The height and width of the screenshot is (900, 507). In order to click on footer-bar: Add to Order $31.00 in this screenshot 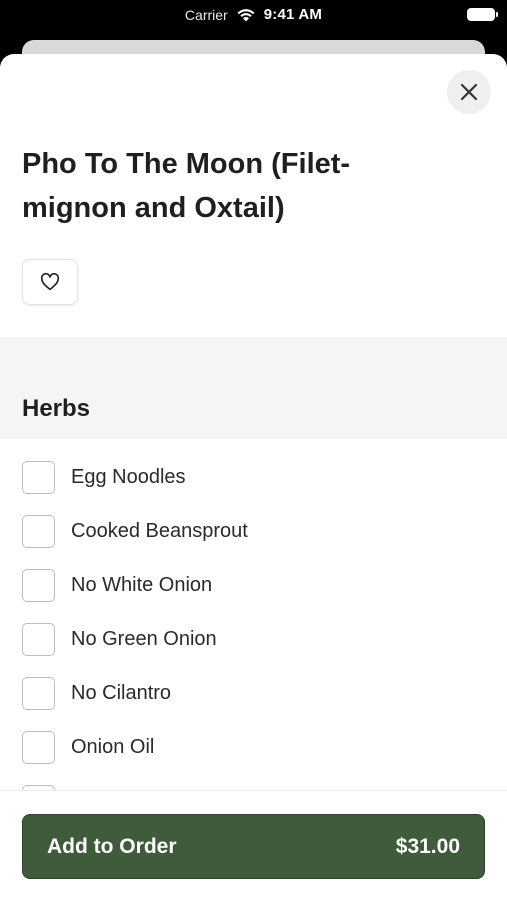, I will do `click(253, 845)`.